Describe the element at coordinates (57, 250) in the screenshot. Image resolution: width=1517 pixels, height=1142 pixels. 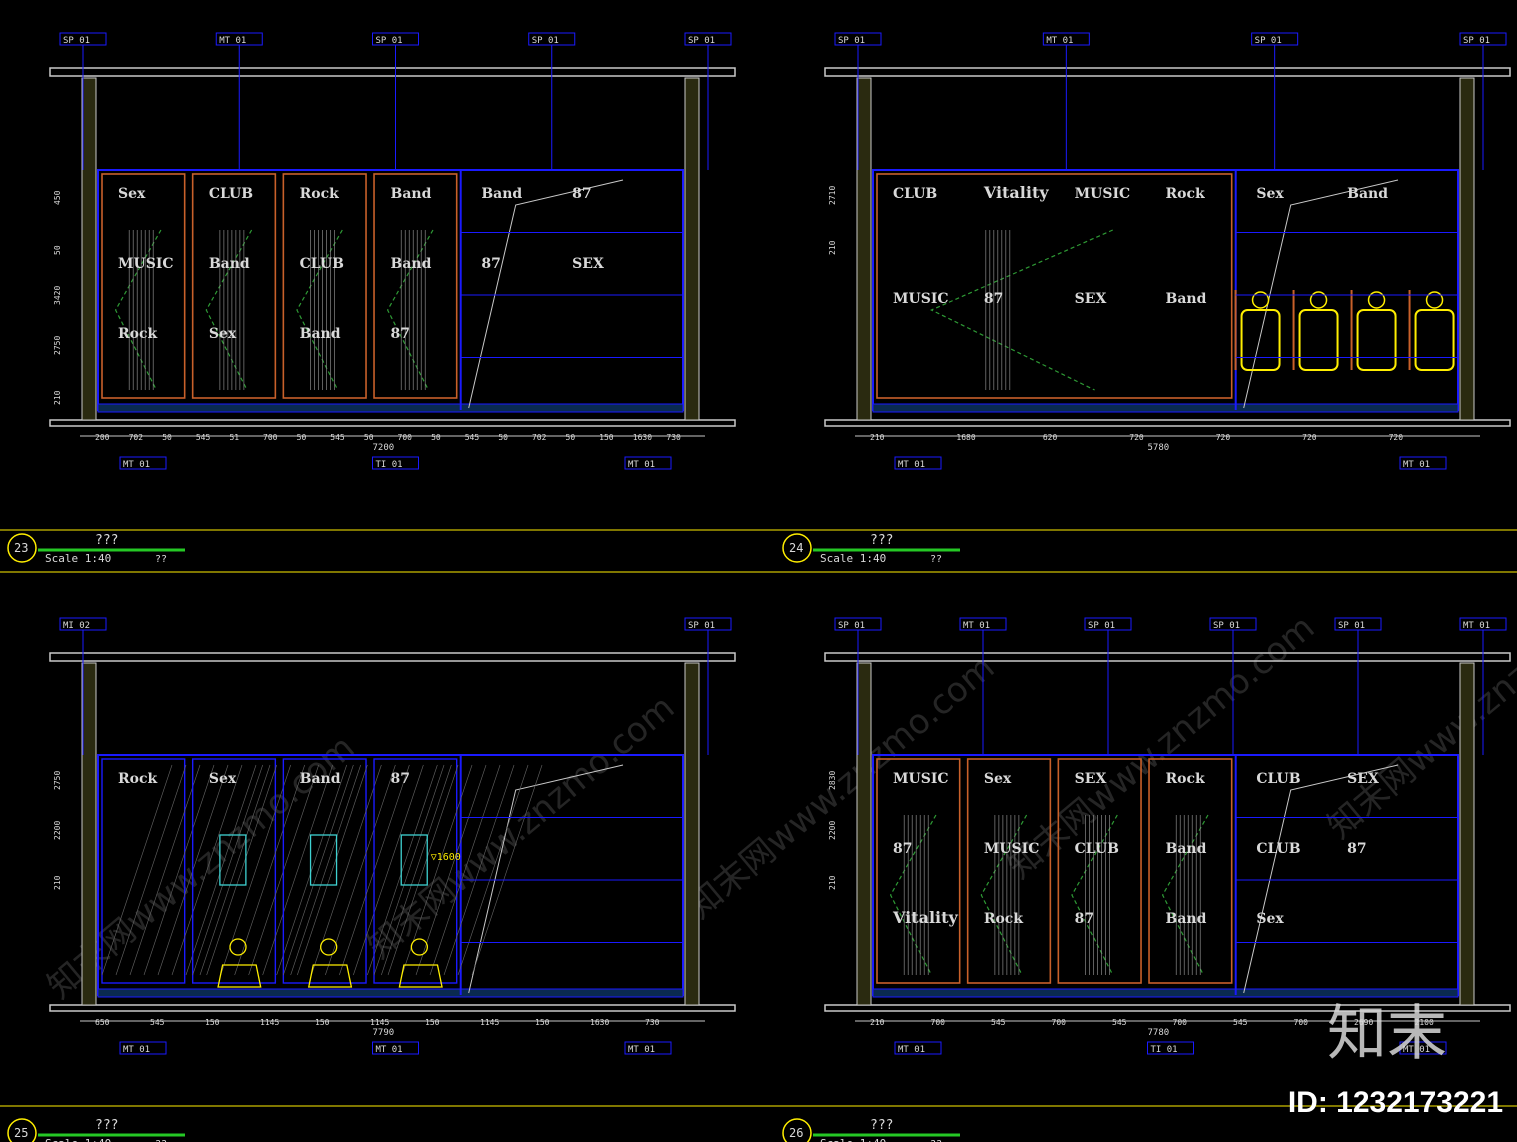
I see `side-dimension: 50` at that location.